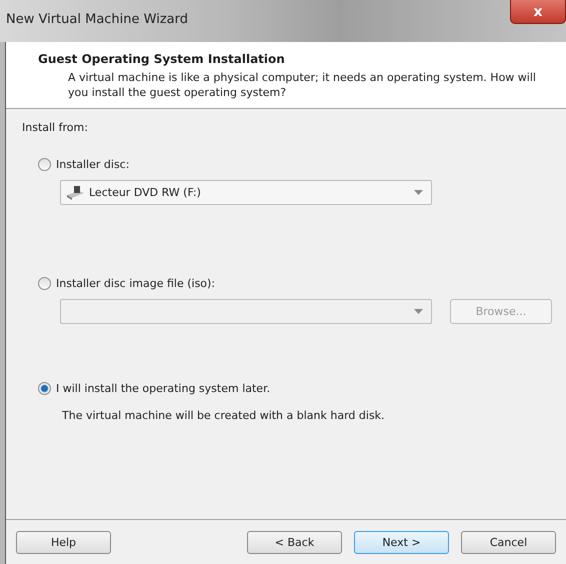 The image size is (566, 564). What do you see at coordinates (223, 415) in the screenshot?
I see `option-note: The virtual machine will be created with a blank hard disk.` at bounding box center [223, 415].